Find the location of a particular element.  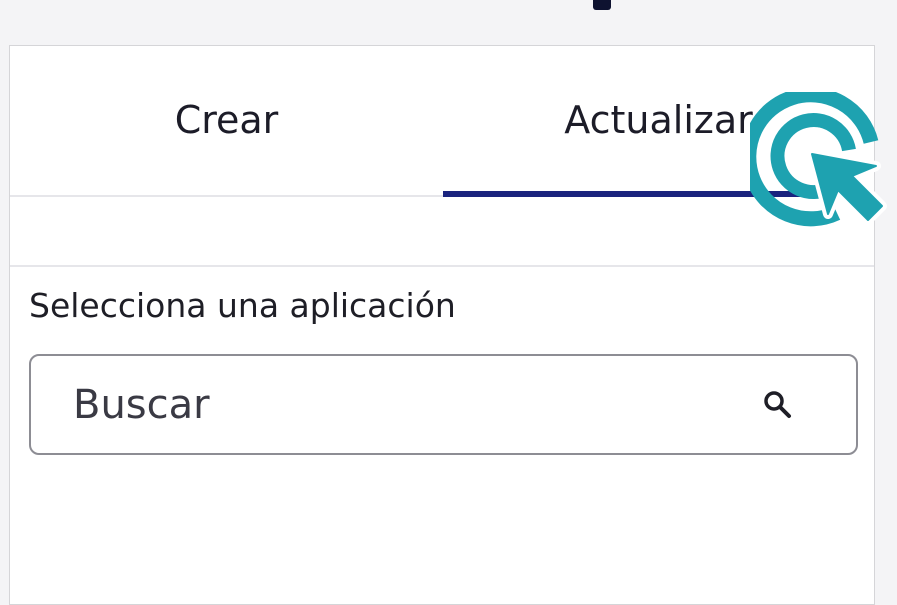

divider is located at coordinates (442, 266).